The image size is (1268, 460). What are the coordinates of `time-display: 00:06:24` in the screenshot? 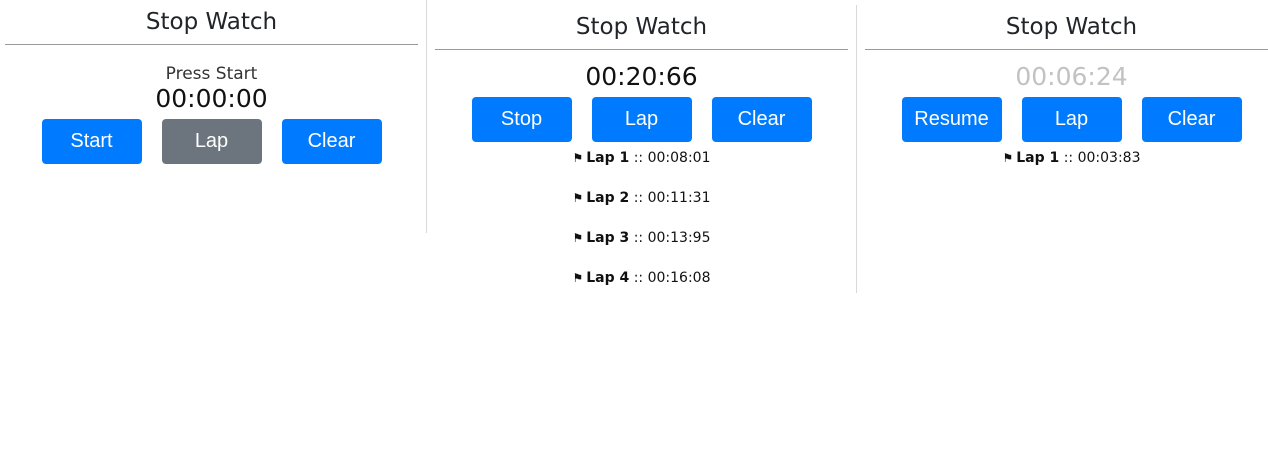 It's located at (1071, 76).